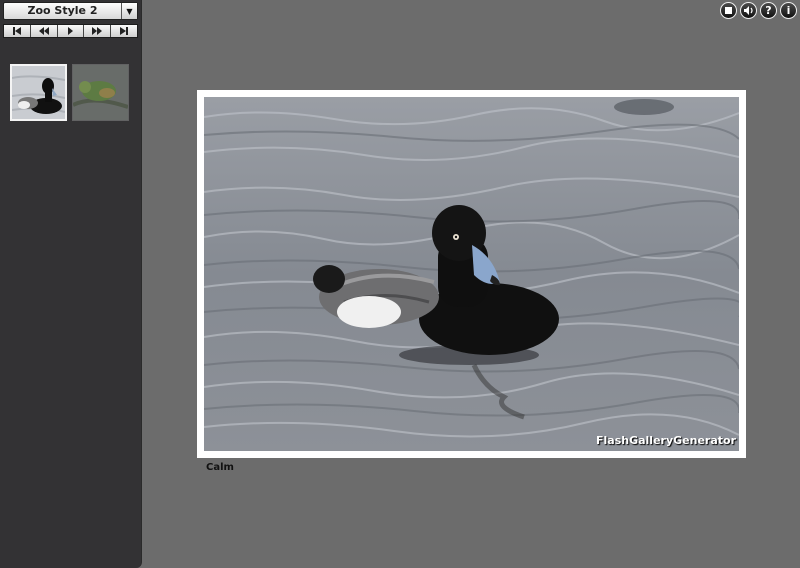 The image size is (800, 568). I want to click on album-select: Zoo Style 2 ▼, so click(70, 11).